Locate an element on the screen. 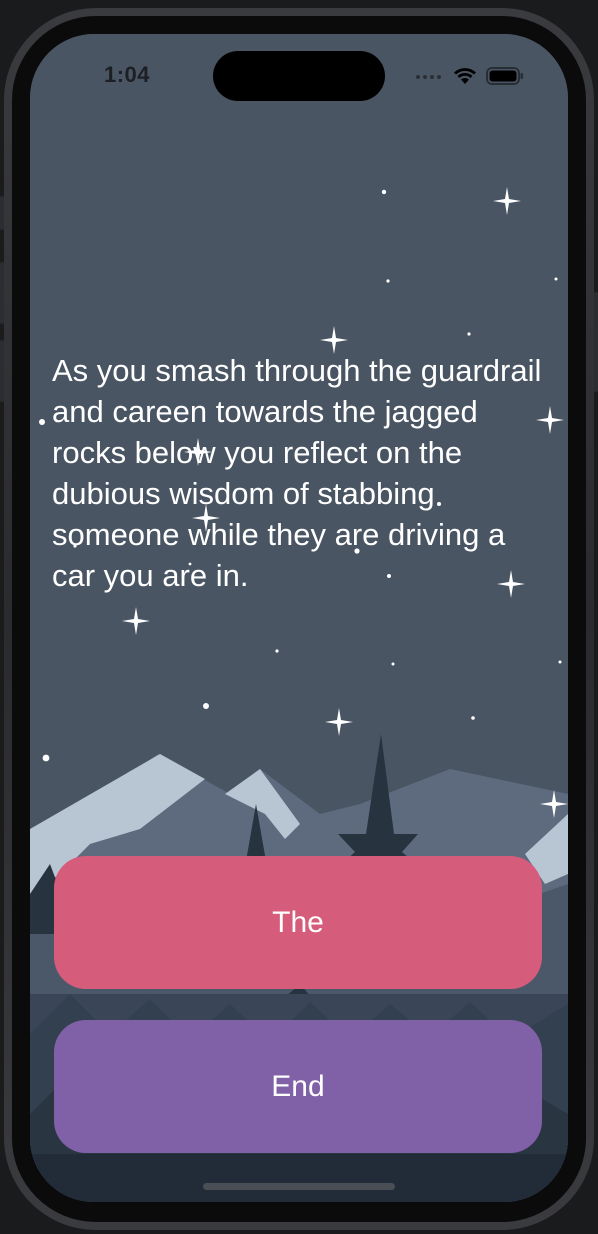 The image size is (598, 1234). dynamic-island is located at coordinates (299, 76).